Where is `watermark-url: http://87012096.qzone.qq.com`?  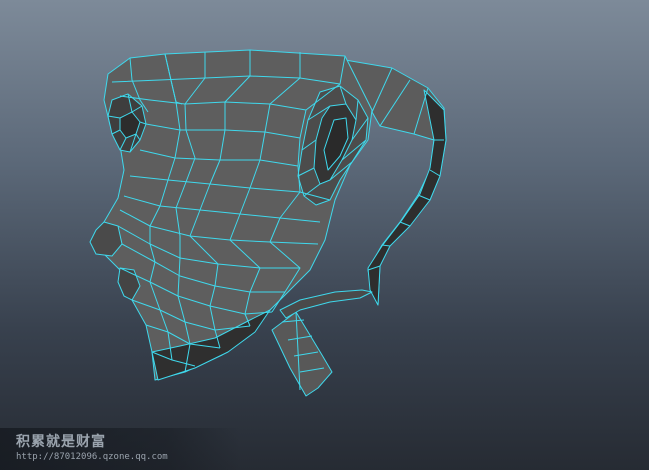 watermark-url: http://87012096.qzone.qq.com is located at coordinates (92, 457).